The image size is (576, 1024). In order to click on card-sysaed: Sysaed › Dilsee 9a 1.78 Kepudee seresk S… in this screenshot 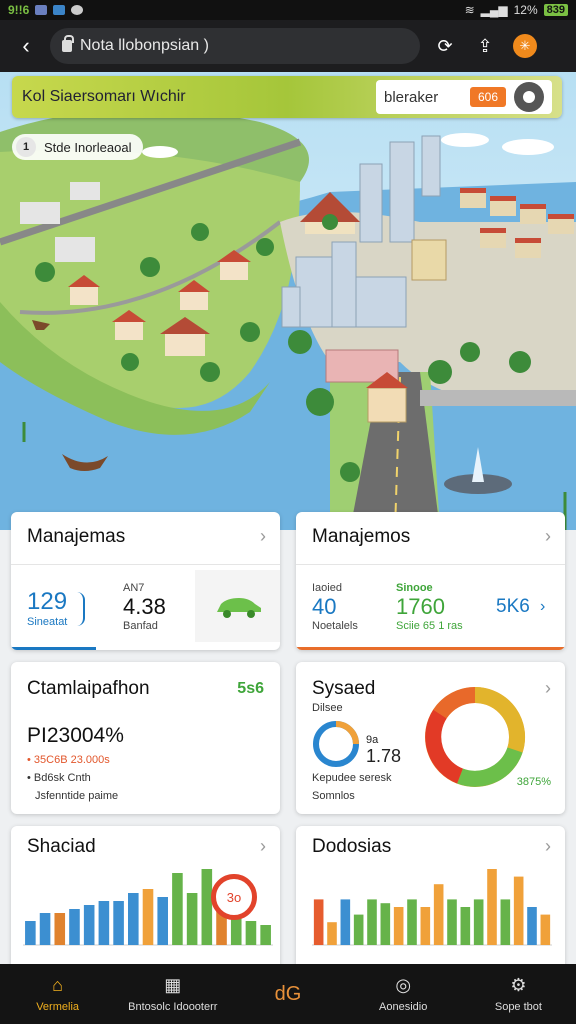, I will do `click(430, 738)`.